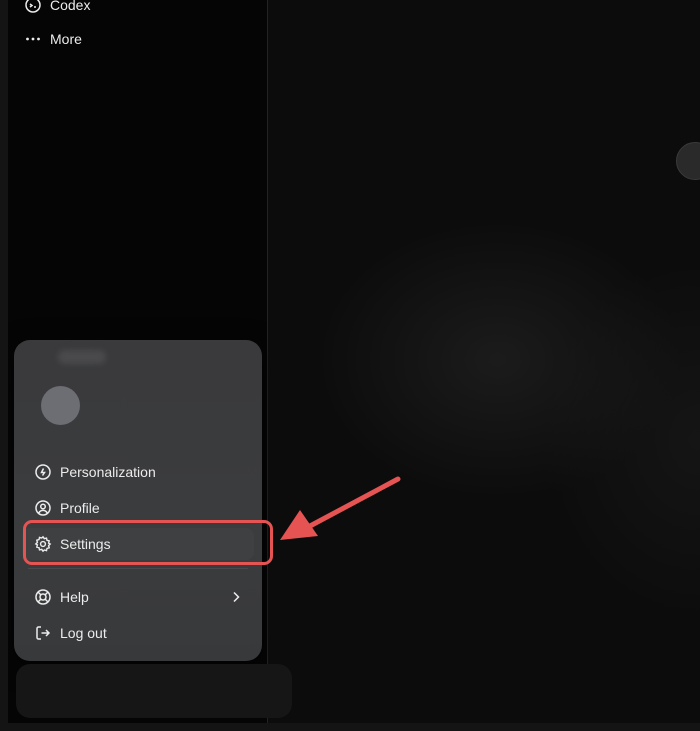 The image size is (700, 731). Describe the element at coordinates (138, 568) in the screenshot. I see `menu-divider` at that location.